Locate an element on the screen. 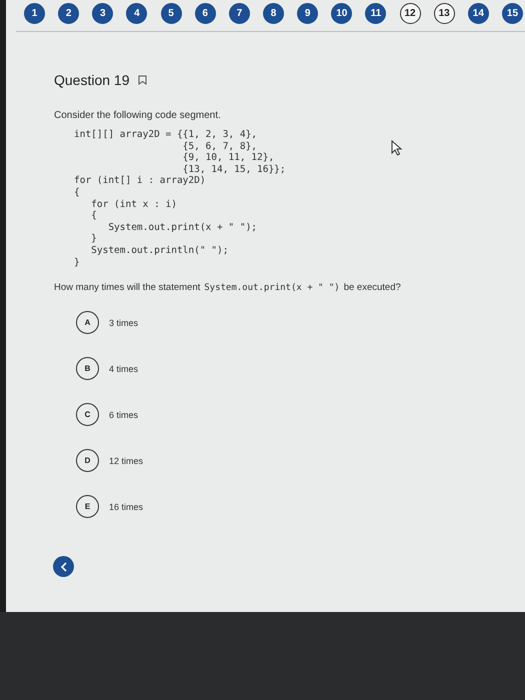  answer-text: 6 times is located at coordinates (123, 415).